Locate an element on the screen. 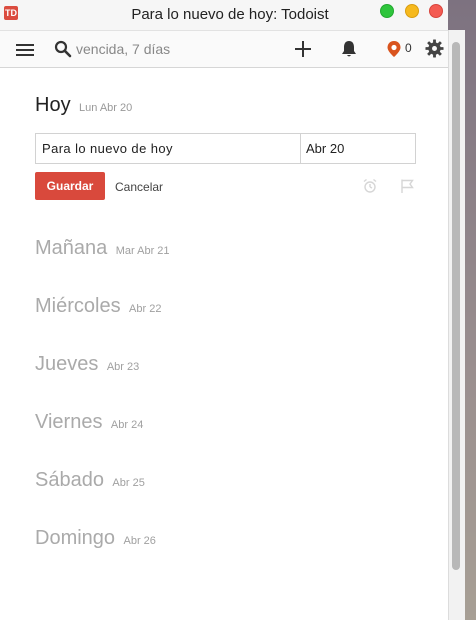 Image resolution: width=476 pixels, height=620 pixels. app-logo: TD is located at coordinates (11, 13).